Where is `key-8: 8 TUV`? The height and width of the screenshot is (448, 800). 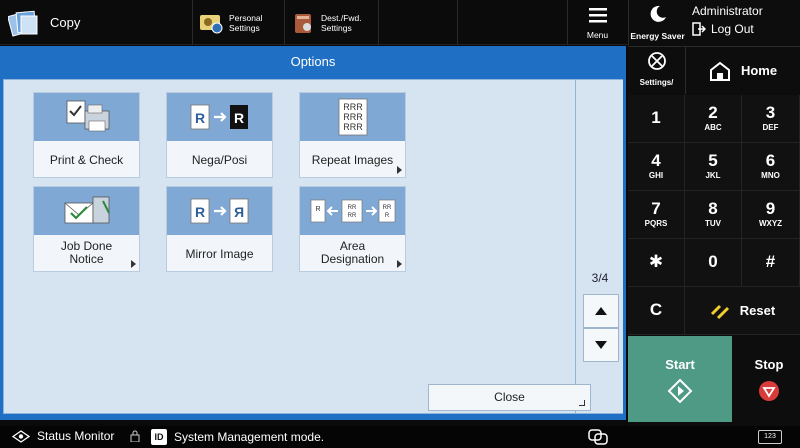
key-8: 8 TUV is located at coordinates (713, 215).